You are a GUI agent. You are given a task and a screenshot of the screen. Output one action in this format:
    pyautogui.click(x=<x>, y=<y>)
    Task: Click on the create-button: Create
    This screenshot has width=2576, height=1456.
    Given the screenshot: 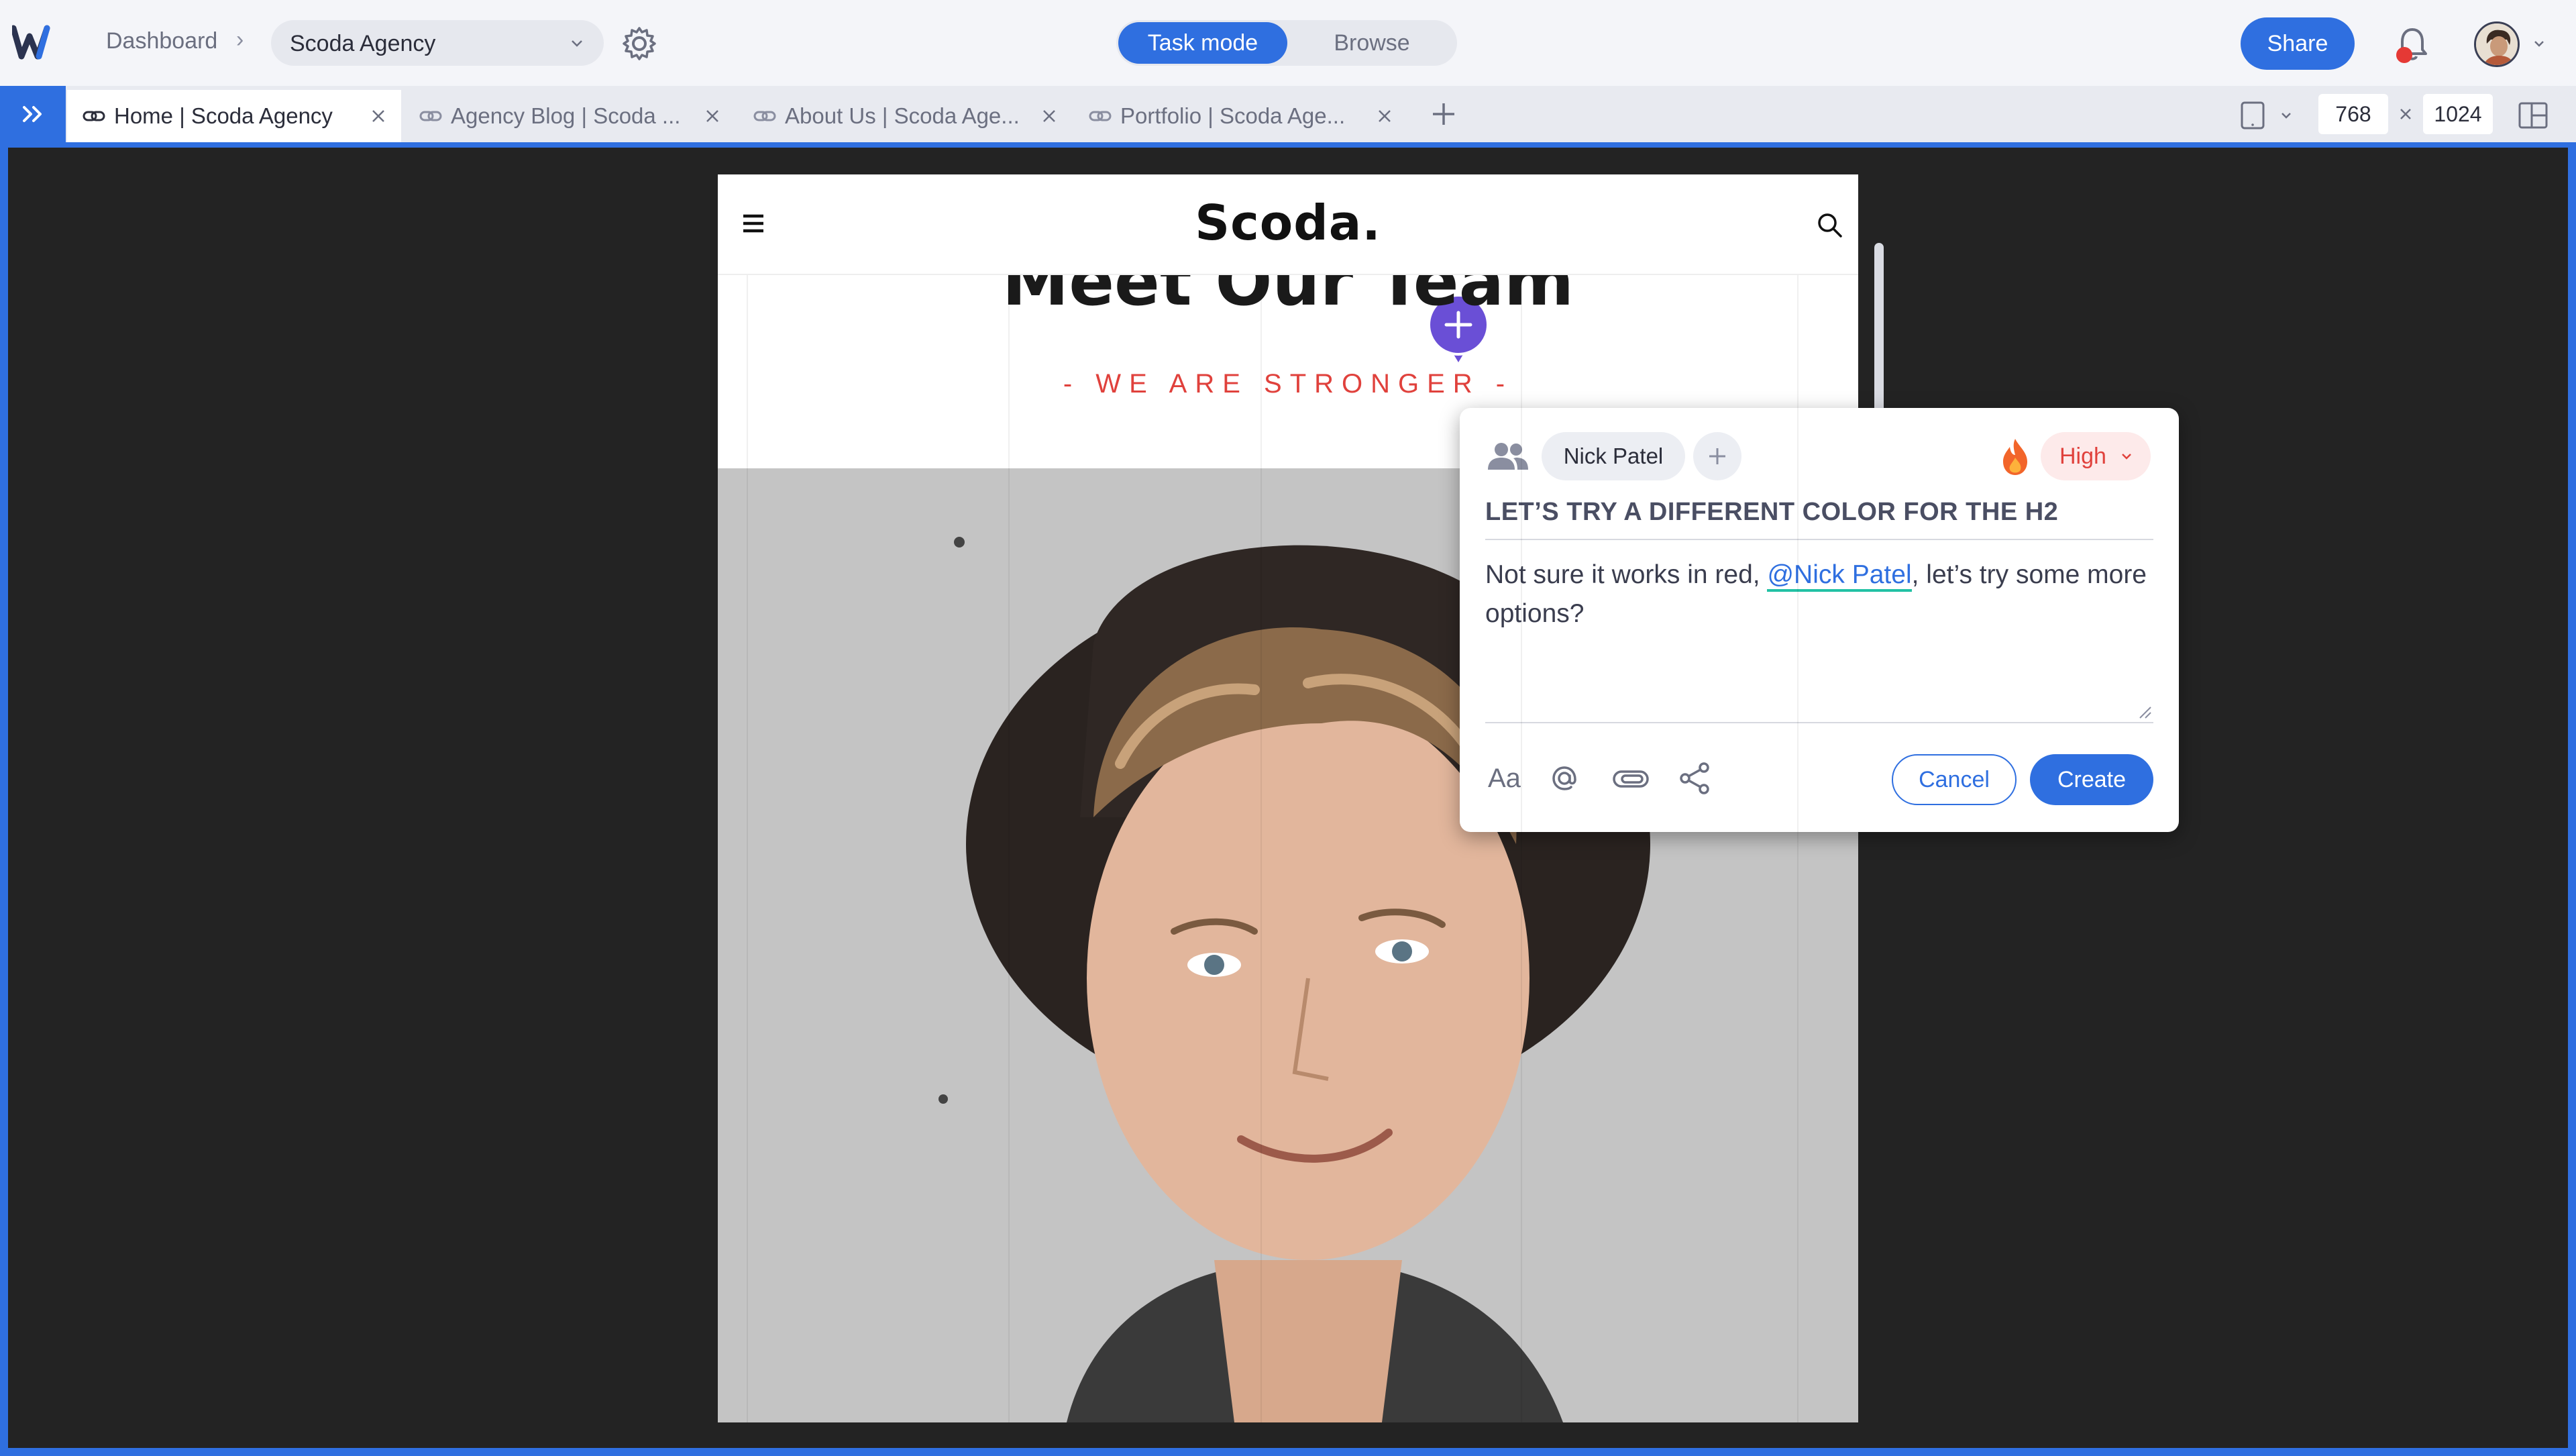 What is the action you would take?
    pyautogui.click(x=2091, y=779)
    